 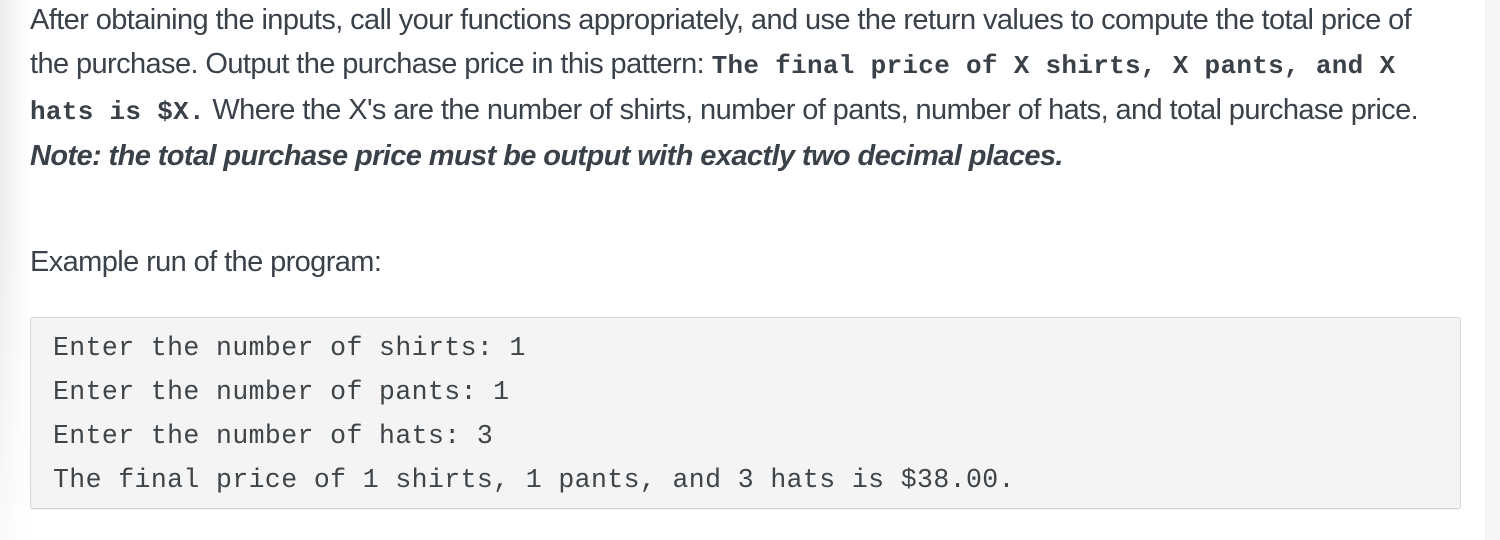 I want to click on example-line-shirts: Enter the number of shirts: 1, so click(x=289, y=348).